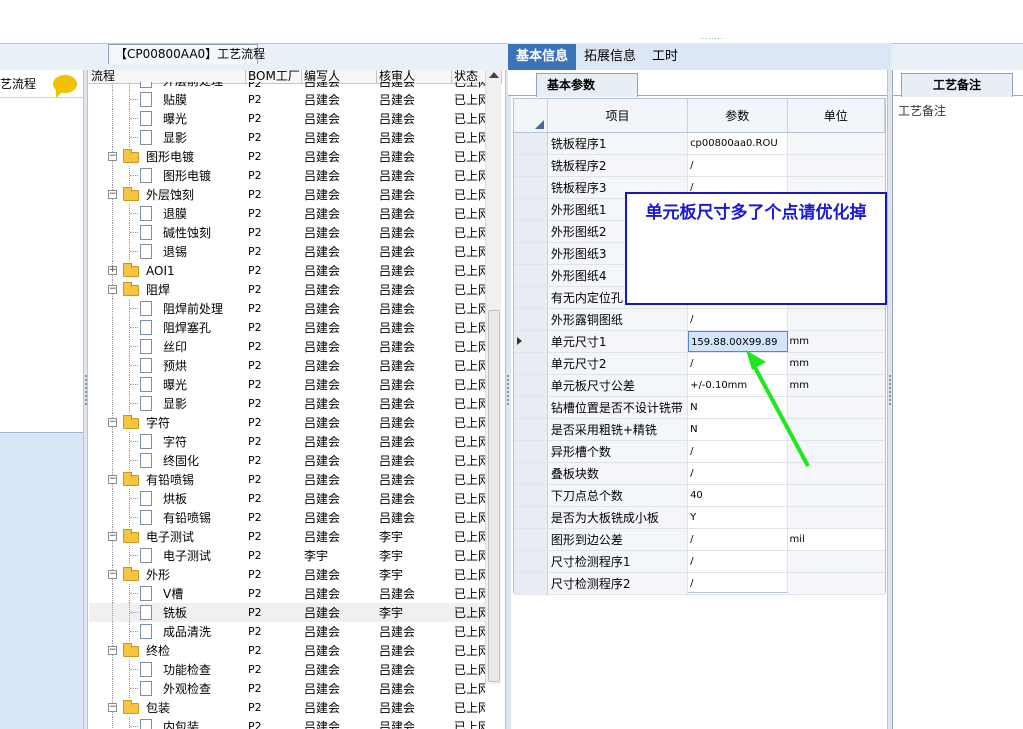 This screenshot has width=1023, height=729. Describe the element at coordinates (167, 232) in the screenshot. I see `tree-node: 碱性蚀刻` at that location.